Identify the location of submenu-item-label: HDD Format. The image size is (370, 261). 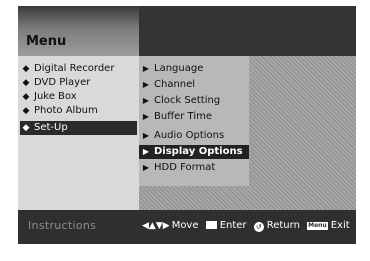
(185, 167).